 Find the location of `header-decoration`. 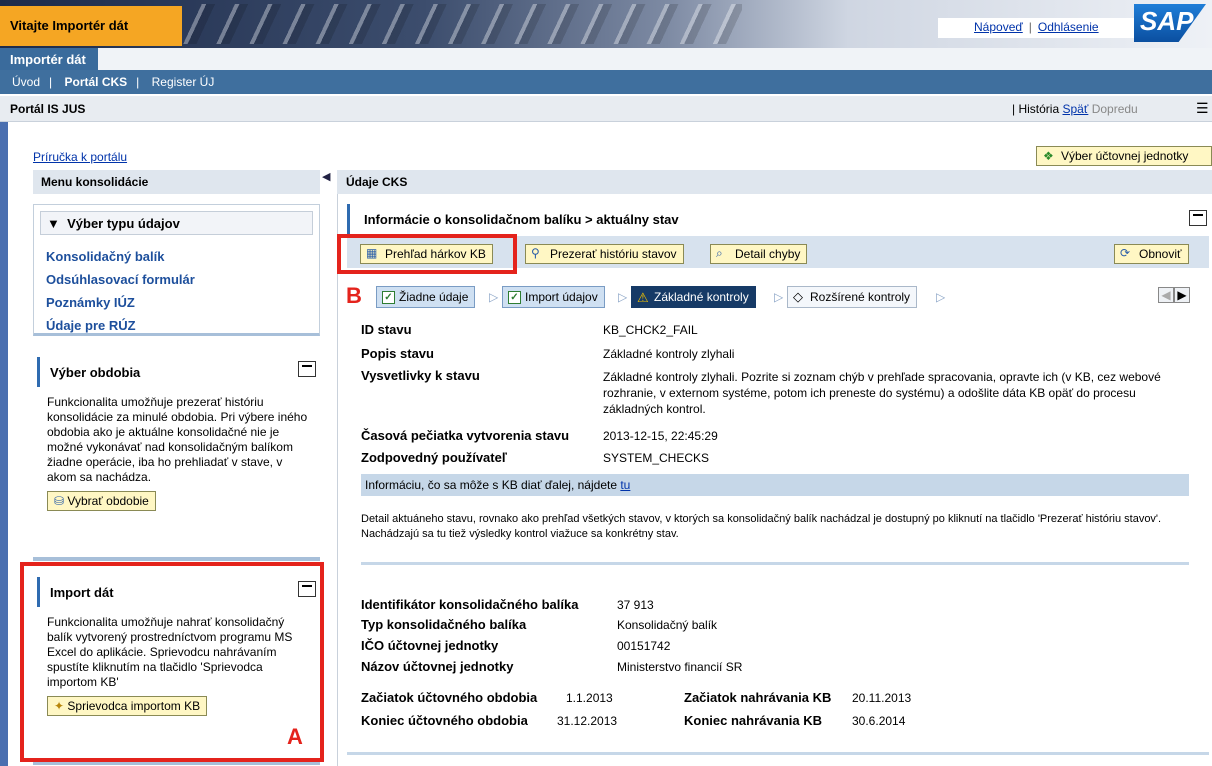

header-decoration is located at coordinates (462, 24).